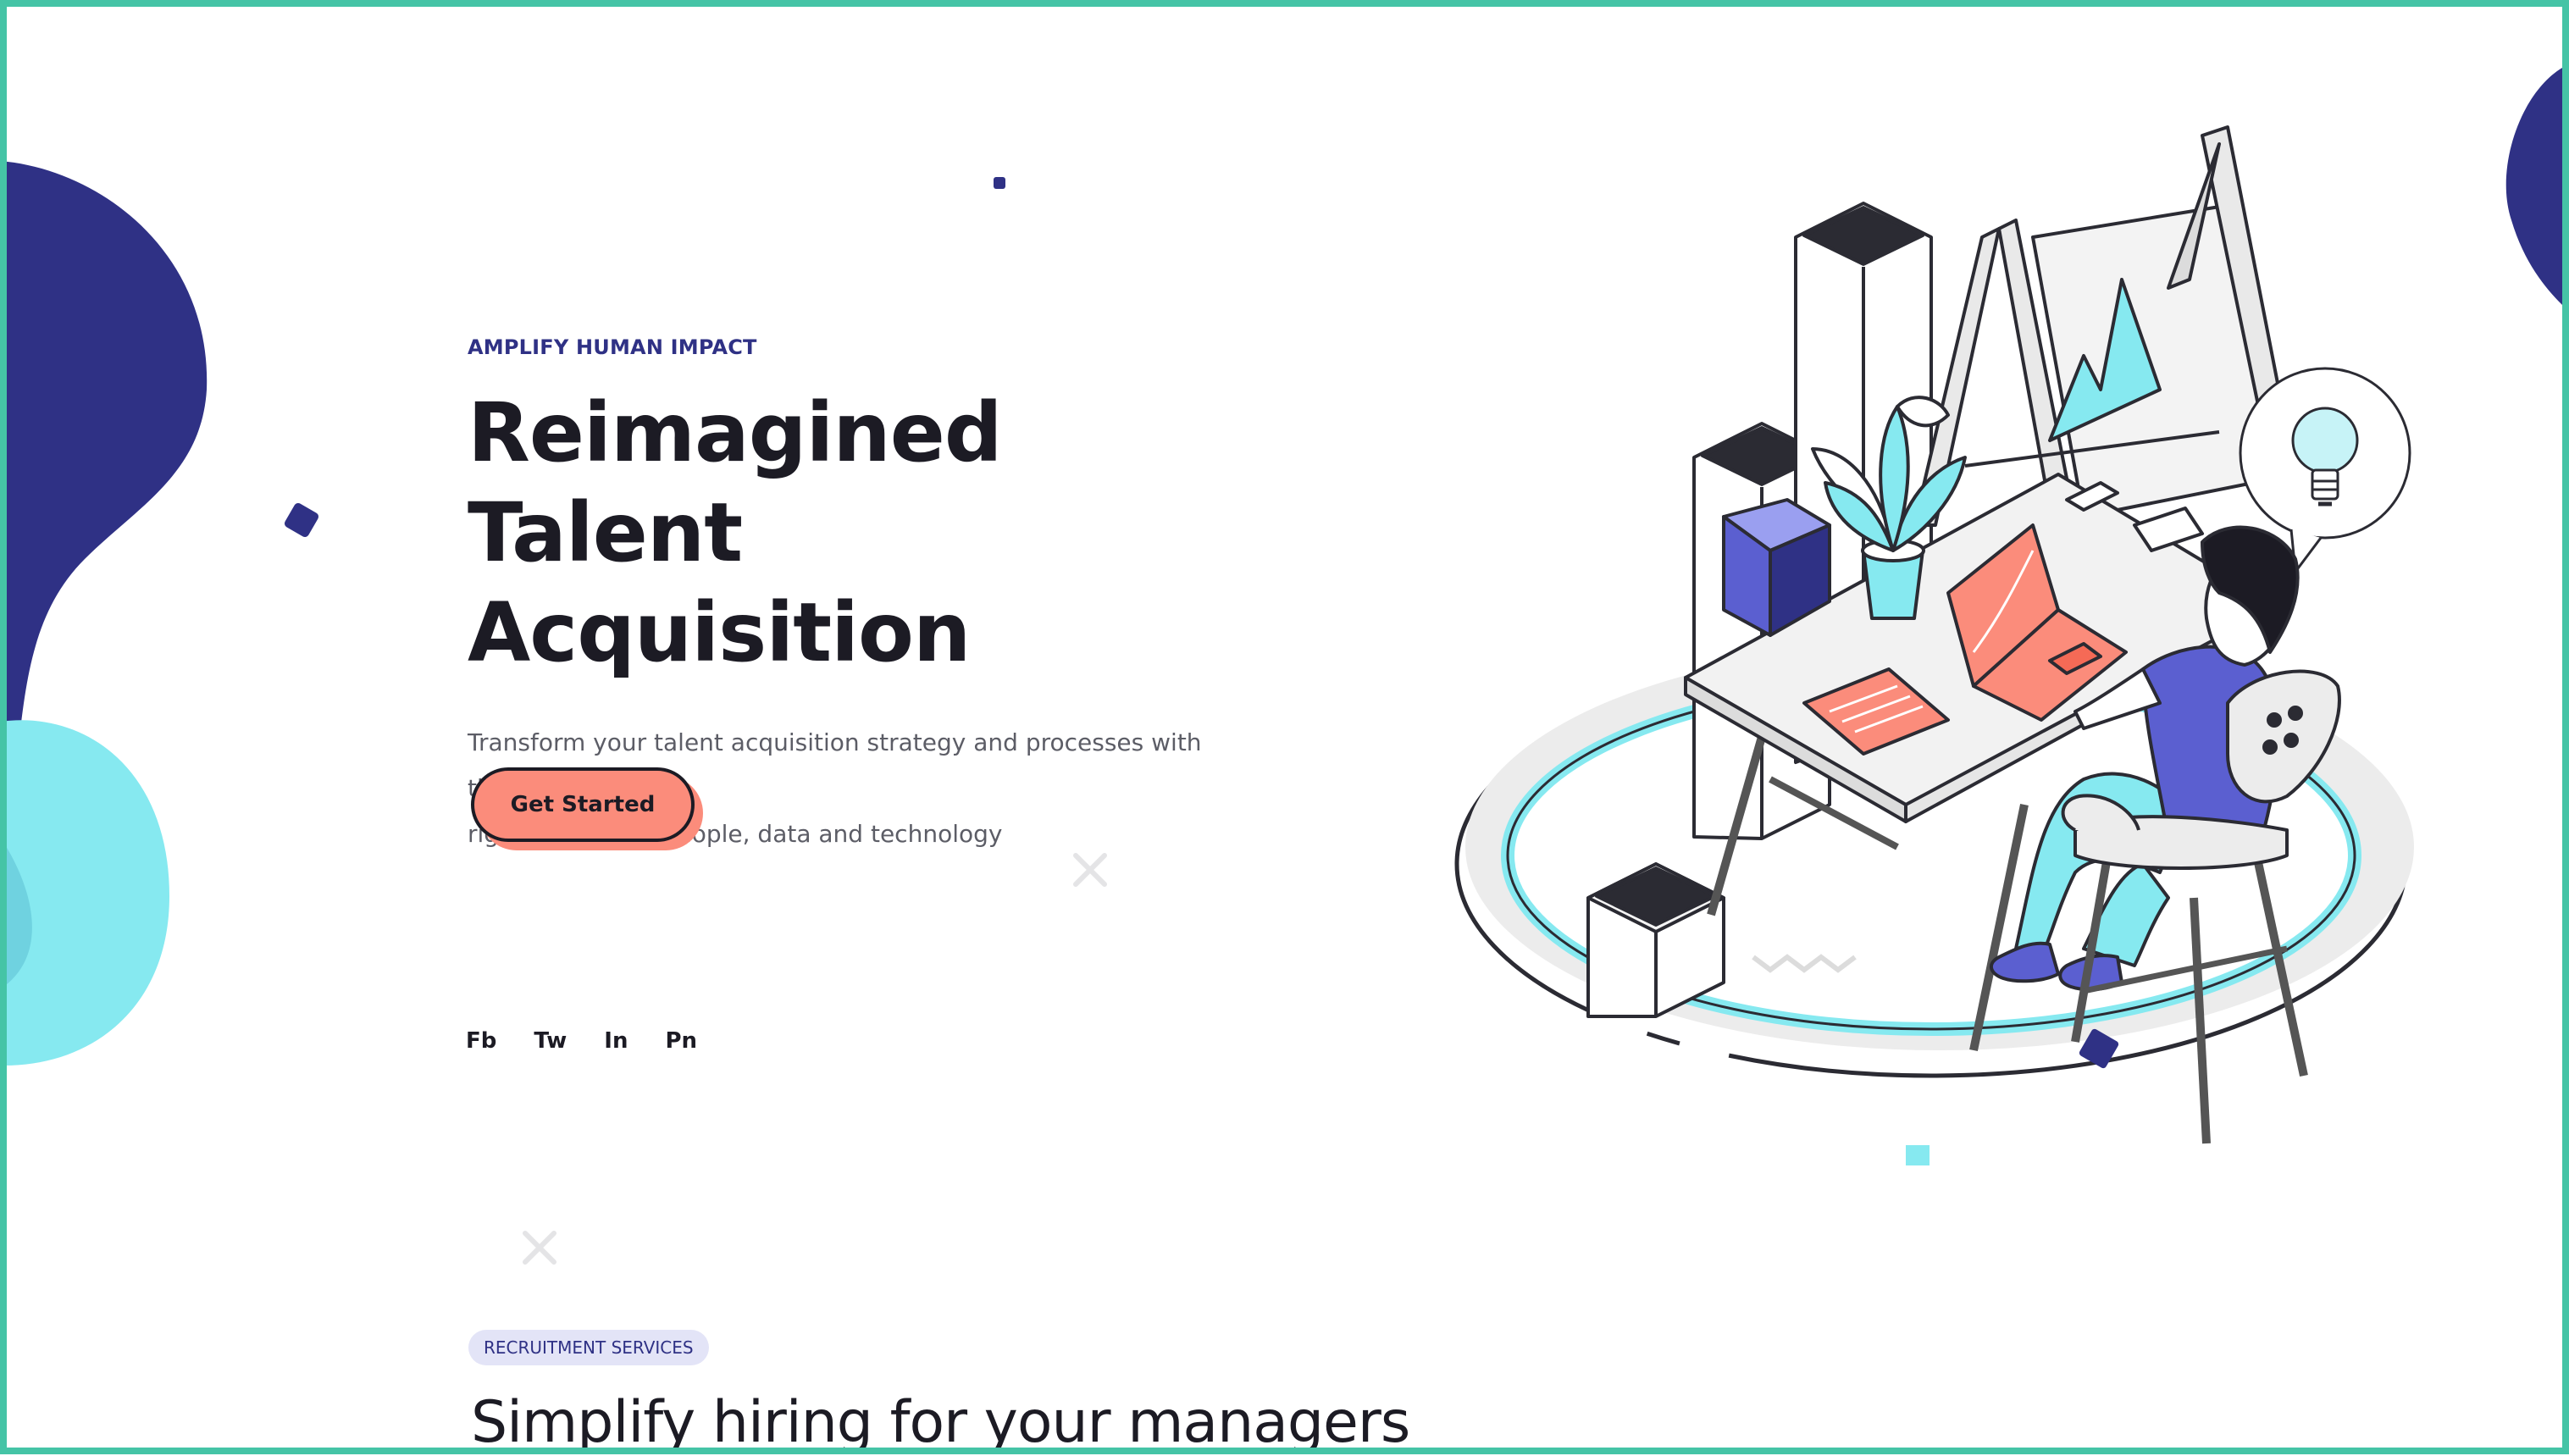 The image size is (2569, 1456). I want to click on left-navy-blob, so click(104, 461).